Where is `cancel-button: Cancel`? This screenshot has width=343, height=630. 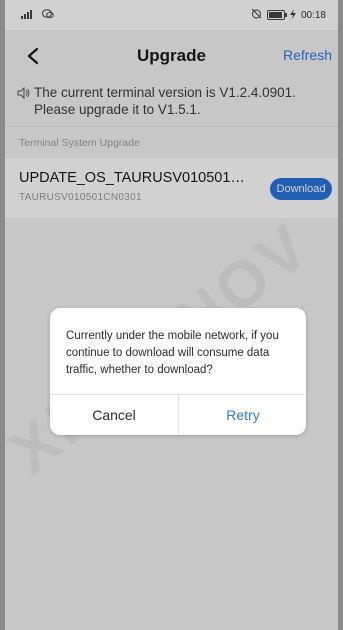
cancel-button: Cancel is located at coordinates (114, 415).